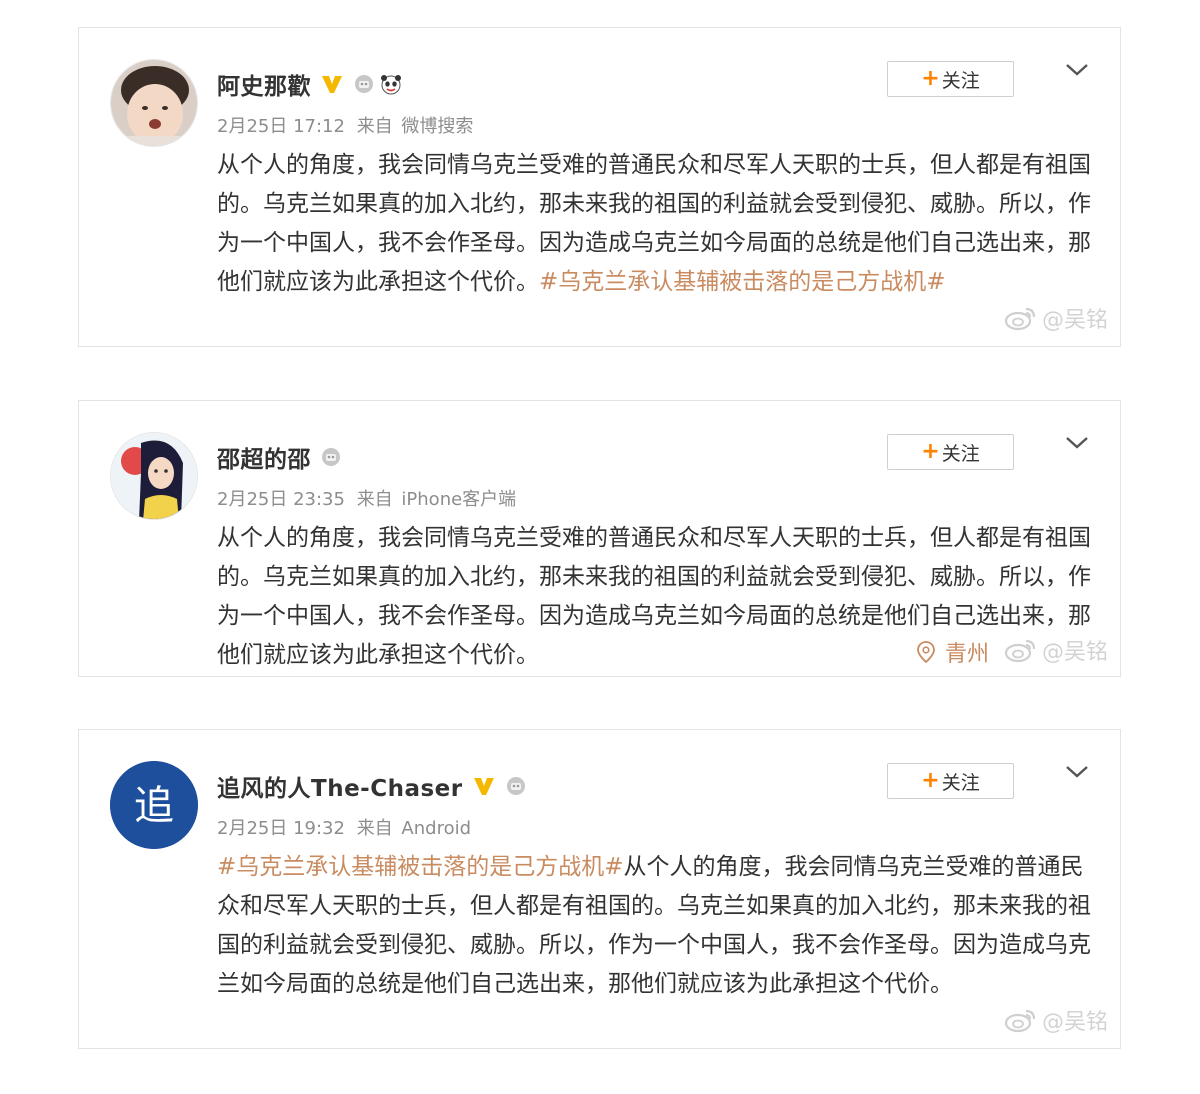 The image size is (1200, 1094). I want to click on location-pin-icon, so click(926, 652).